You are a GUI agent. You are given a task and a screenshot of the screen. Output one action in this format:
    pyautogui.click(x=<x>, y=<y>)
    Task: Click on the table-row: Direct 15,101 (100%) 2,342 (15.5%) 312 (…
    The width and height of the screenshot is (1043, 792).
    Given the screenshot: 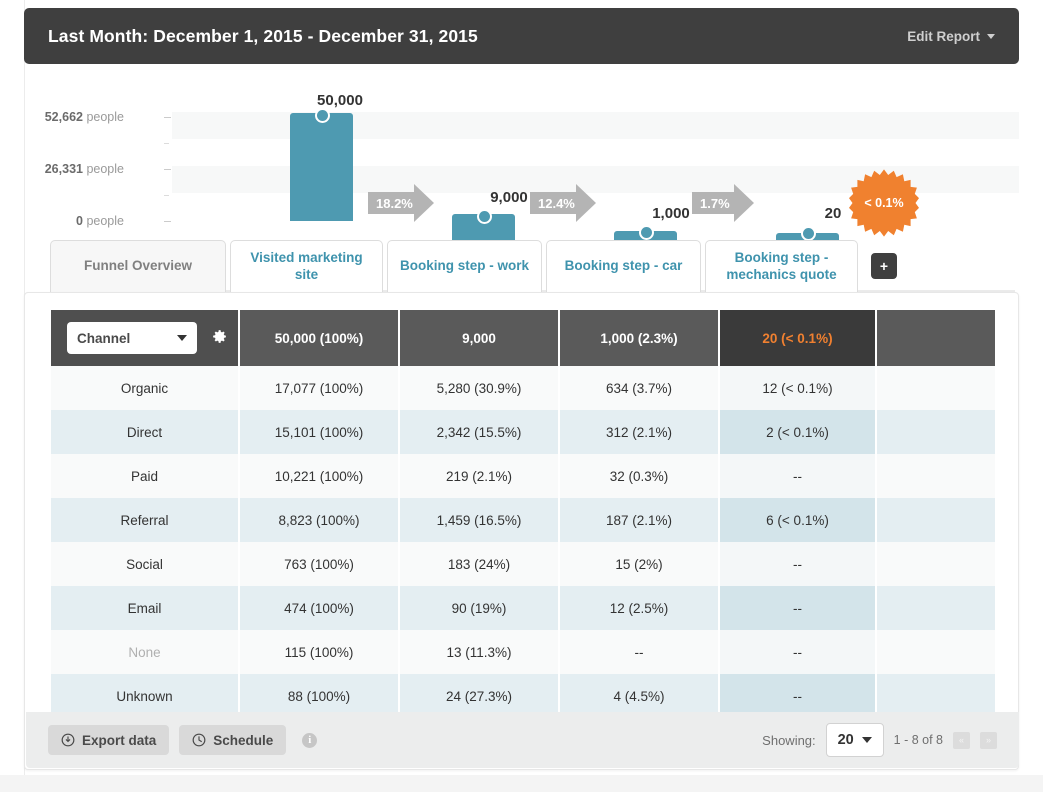 What is the action you would take?
    pyautogui.click(x=524, y=432)
    